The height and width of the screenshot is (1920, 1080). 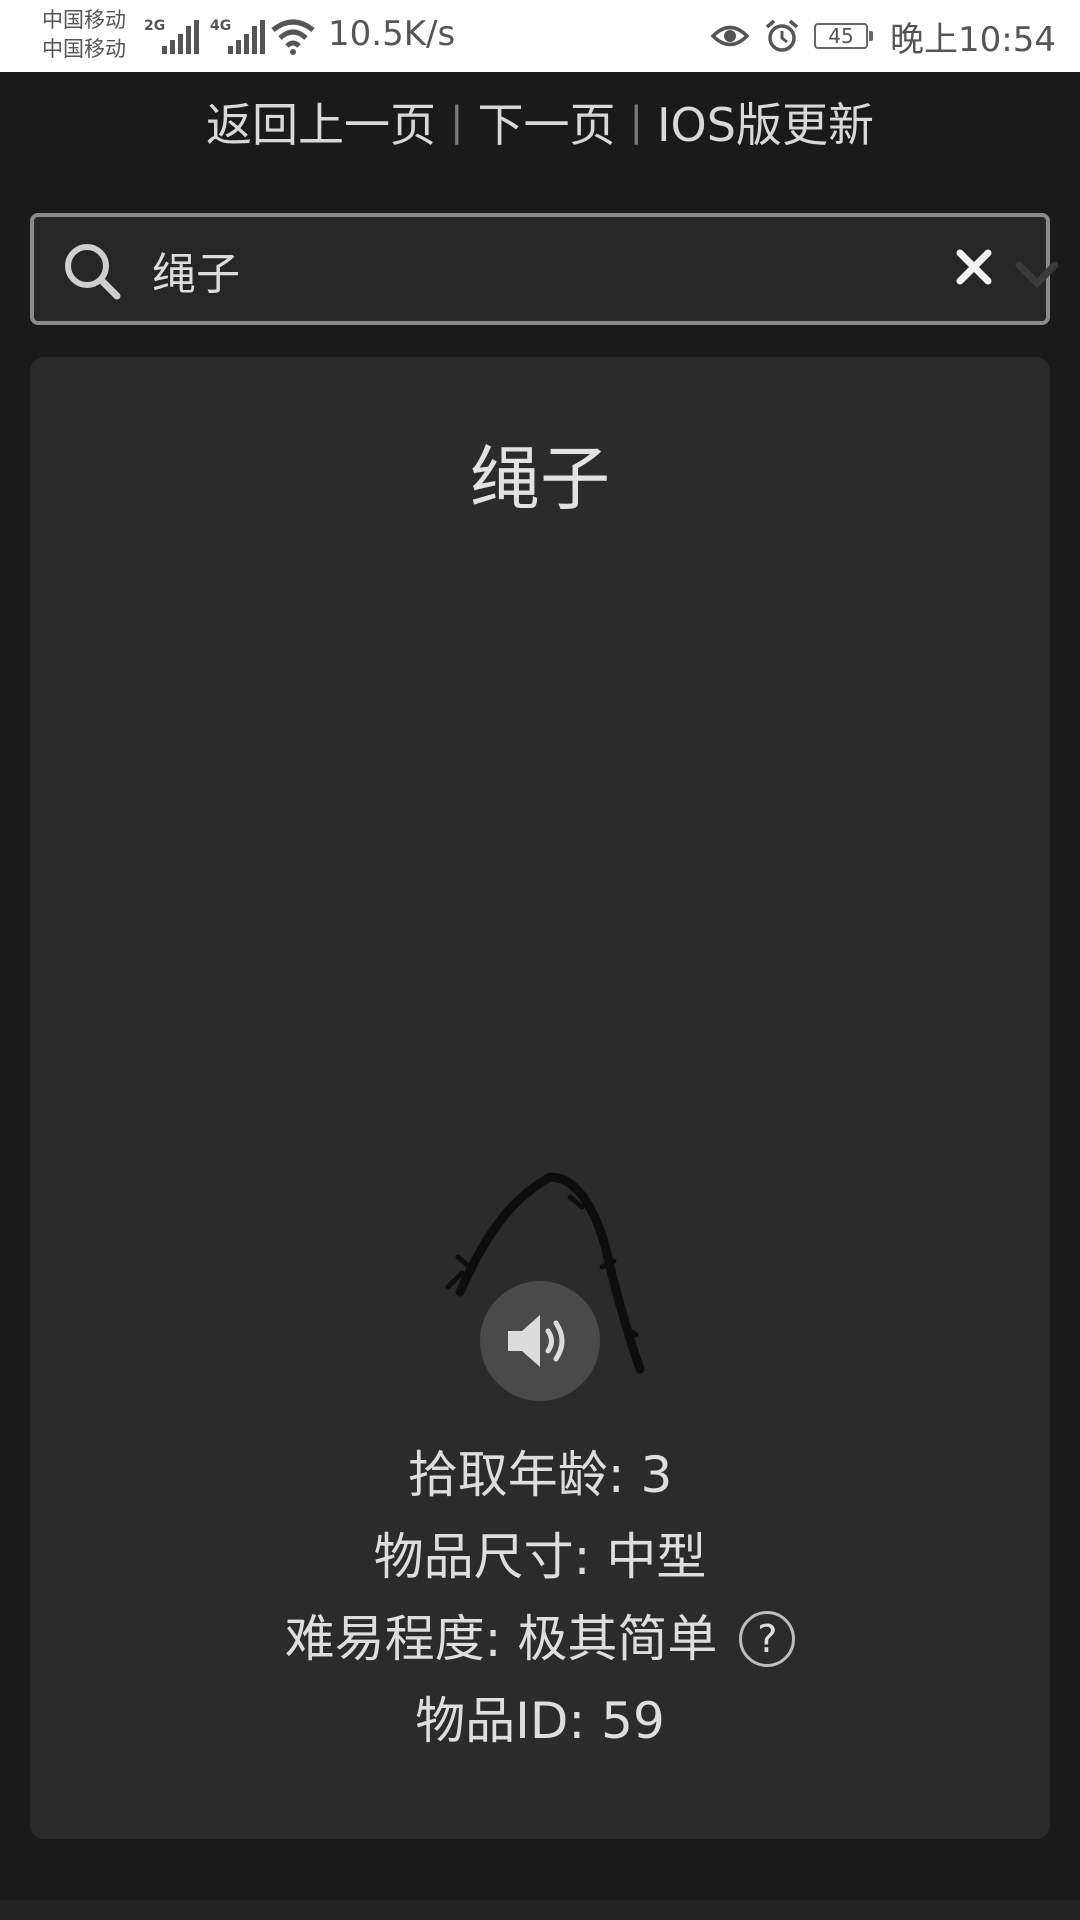 I want to click on back-link: 返回上一页, so click(x=321, y=122).